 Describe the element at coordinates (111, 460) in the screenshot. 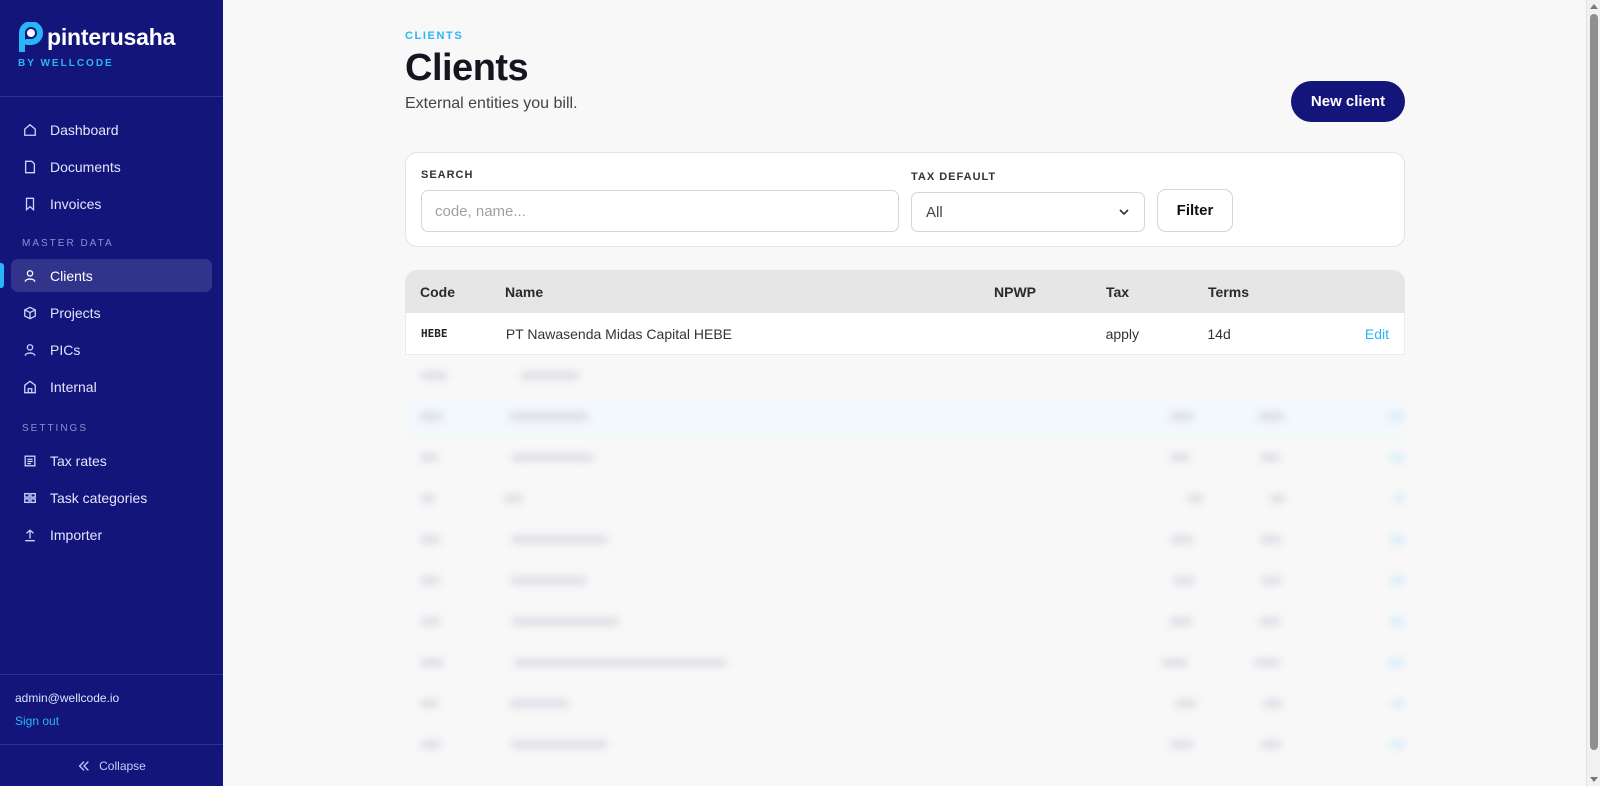

I see `sidebar-item-tax-rates: Tax rates` at that location.